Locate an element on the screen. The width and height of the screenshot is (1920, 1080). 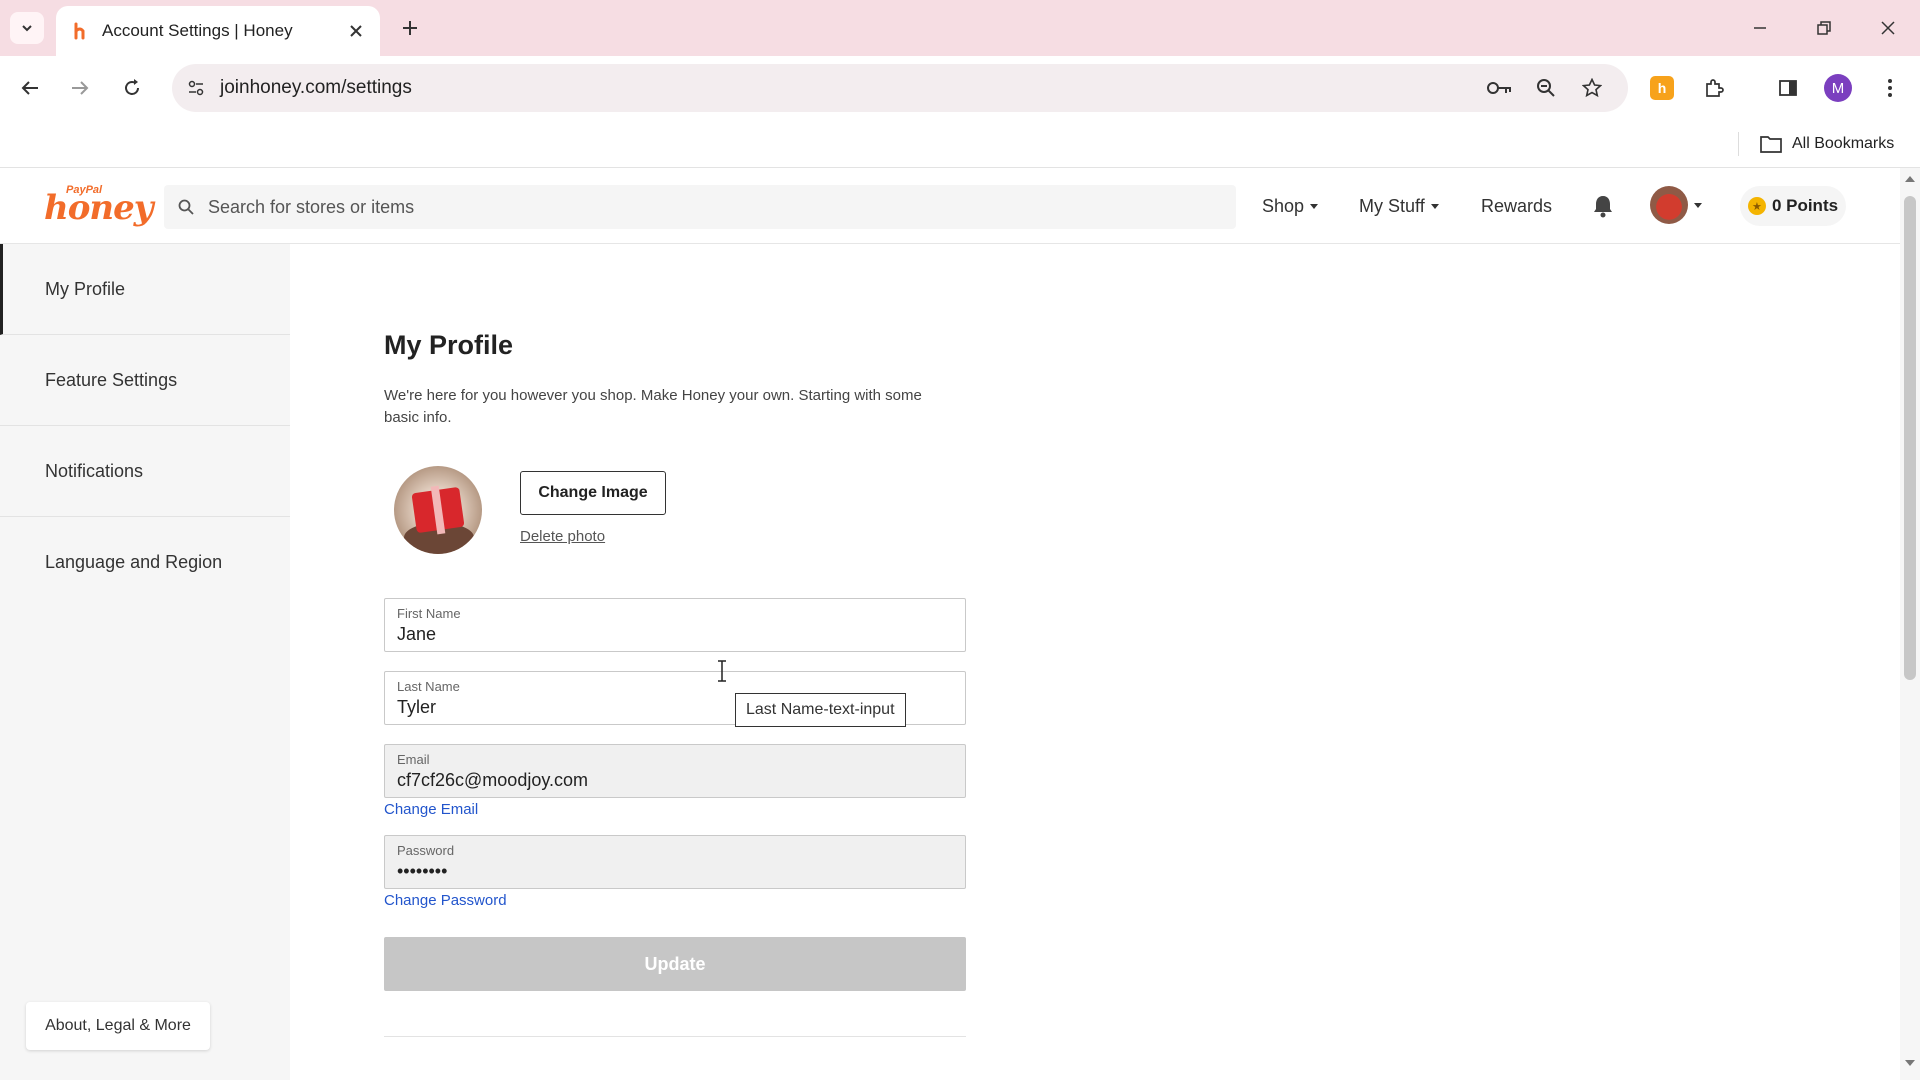
bookmark-star-icon is located at coordinates (1592, 88).